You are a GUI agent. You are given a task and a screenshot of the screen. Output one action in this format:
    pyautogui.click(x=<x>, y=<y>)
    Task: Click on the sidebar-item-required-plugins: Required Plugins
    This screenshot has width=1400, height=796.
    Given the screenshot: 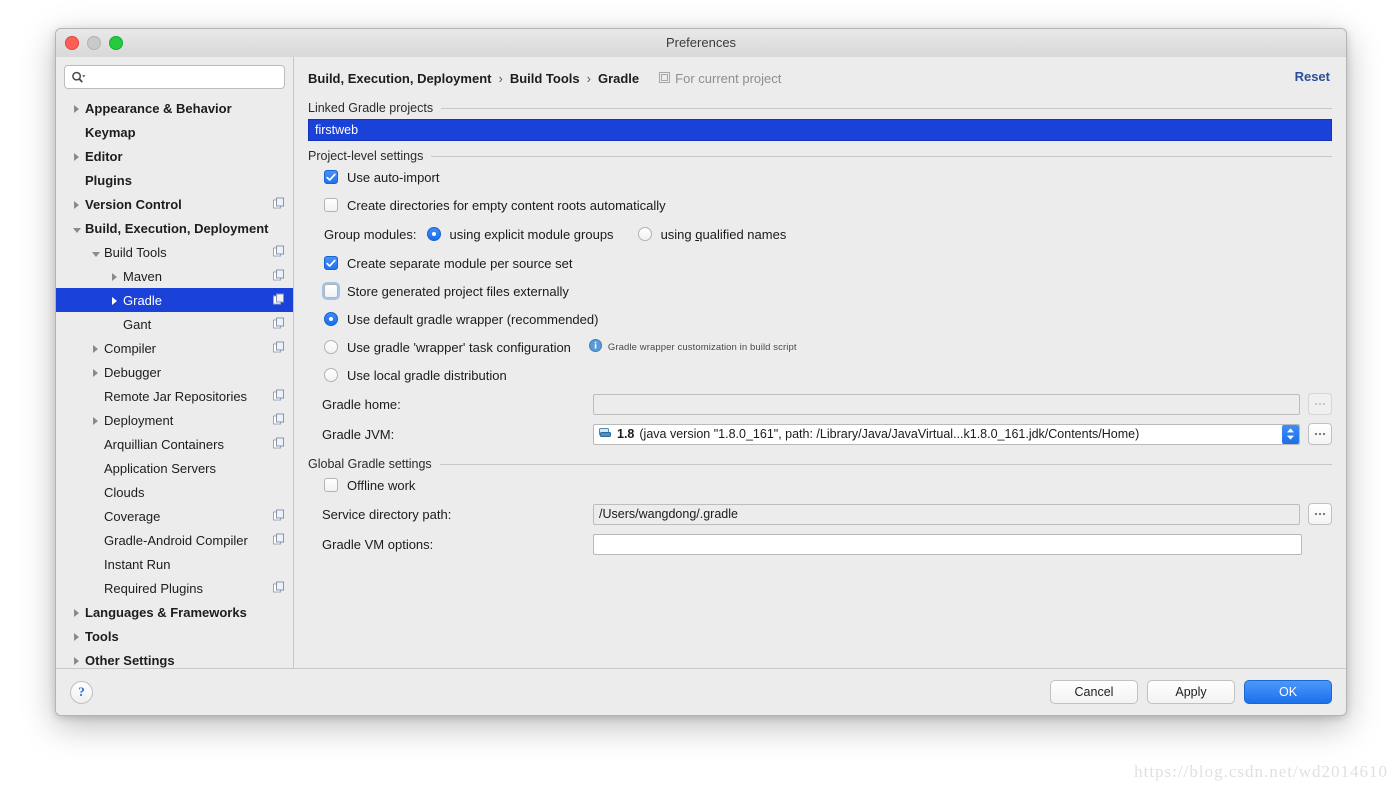 What is the action you would take?
    pyautogui.click(x=174, y=588)
    